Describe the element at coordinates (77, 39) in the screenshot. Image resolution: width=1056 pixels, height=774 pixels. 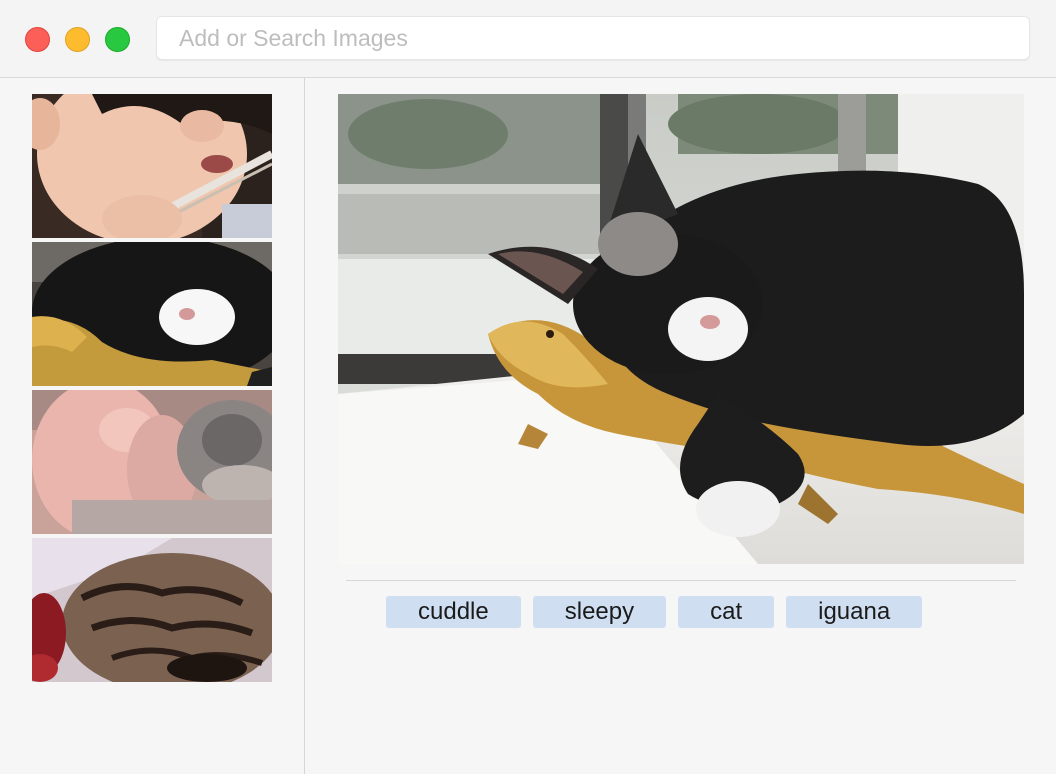
I see `minimize-button` at that location.